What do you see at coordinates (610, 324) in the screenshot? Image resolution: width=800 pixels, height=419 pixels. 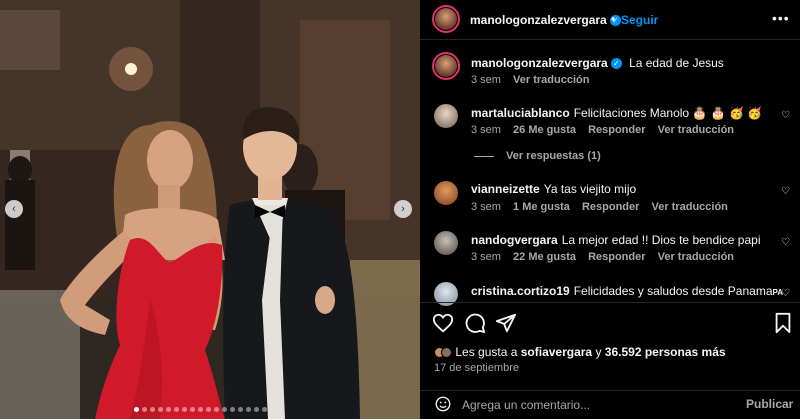 I see `post-actions` at bounding box center [610, 324].